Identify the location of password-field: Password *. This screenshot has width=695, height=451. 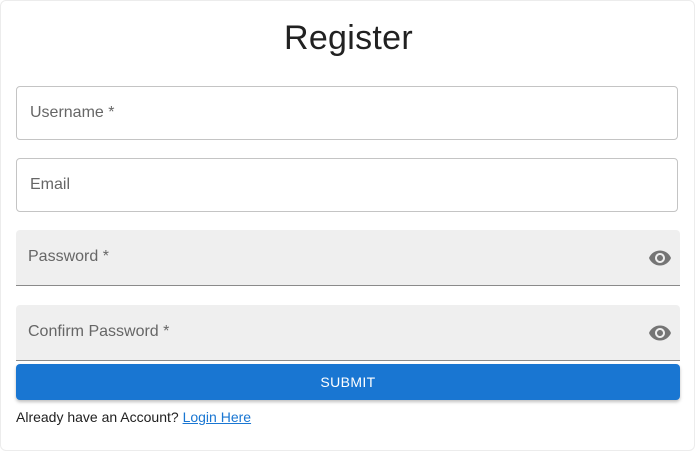
(348, 258).